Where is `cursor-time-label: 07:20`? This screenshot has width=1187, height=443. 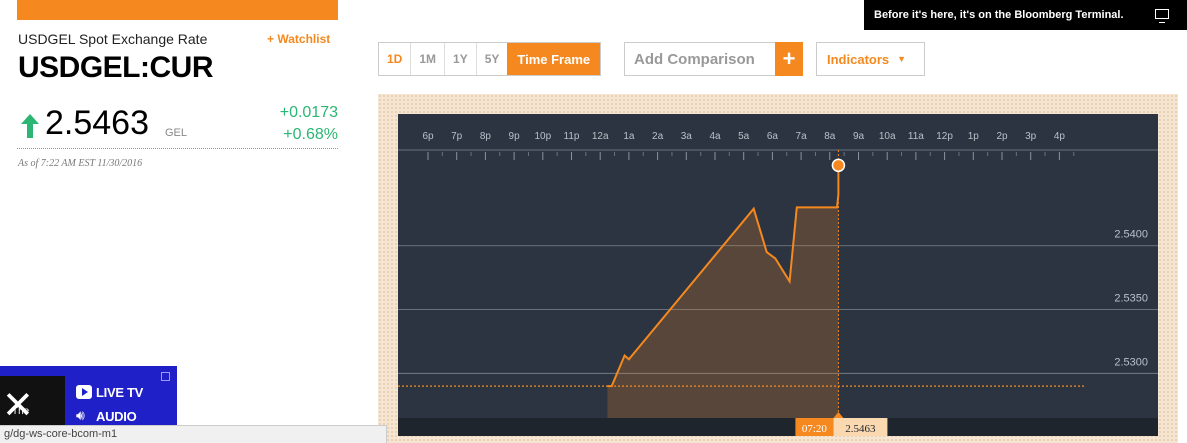 cursor-time-label: 07:20 is located at coordinates (815, 429).